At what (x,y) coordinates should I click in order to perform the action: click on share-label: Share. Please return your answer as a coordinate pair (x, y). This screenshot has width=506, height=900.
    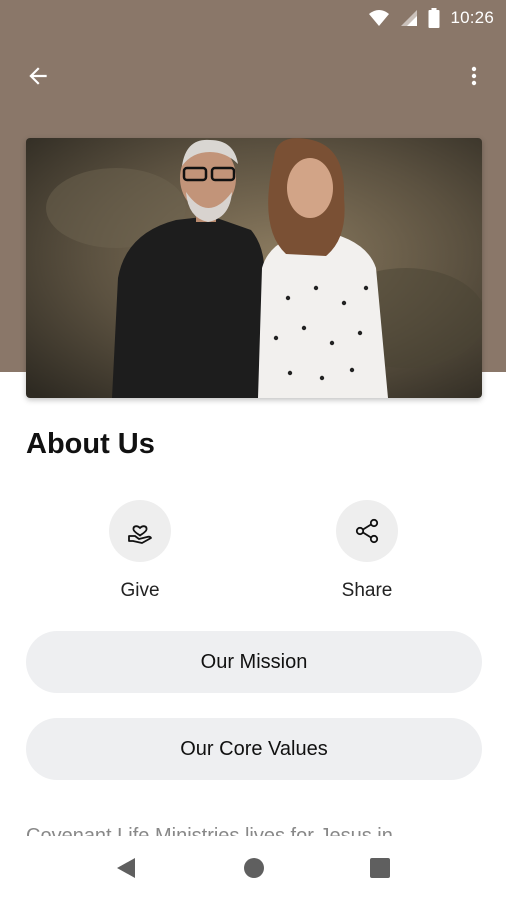
    Looking at the image, I should click on (367, 590).